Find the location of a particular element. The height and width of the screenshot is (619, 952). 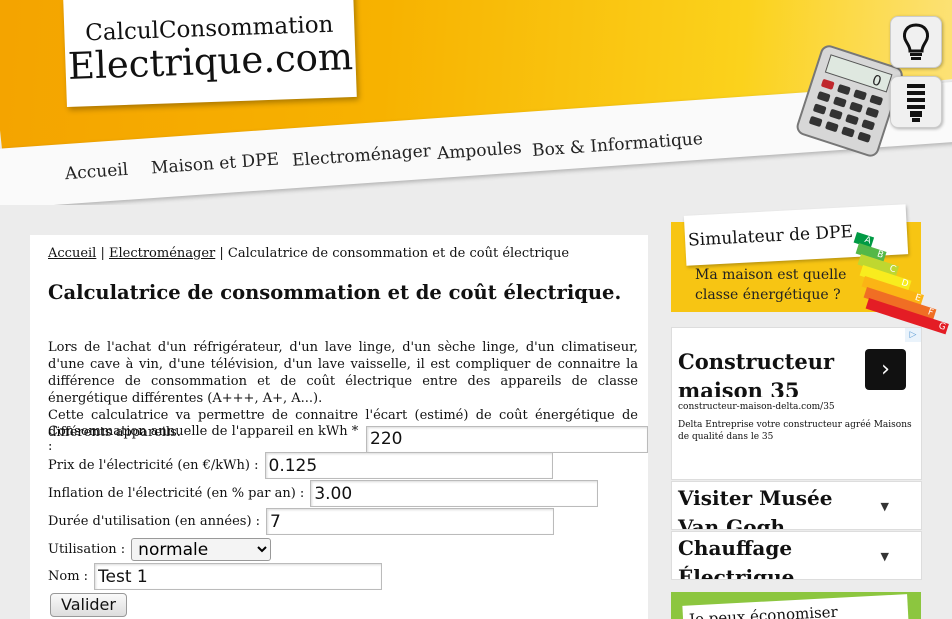

lightbulb-icon is located at coordinates (916, 42).